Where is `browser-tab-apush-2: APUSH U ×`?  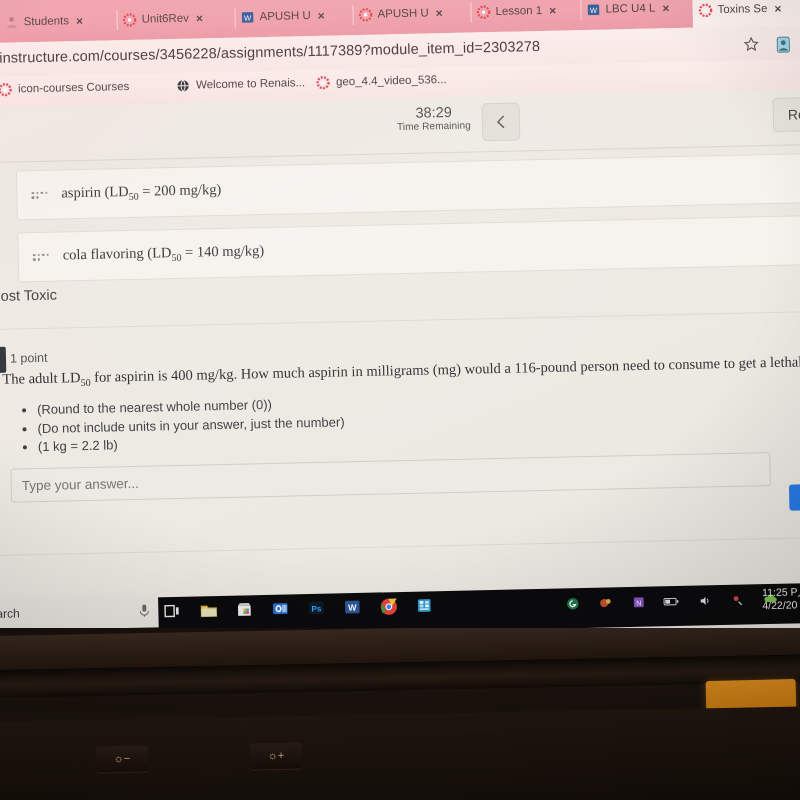 browser-tab-apush-2: APUSH U × is located at coordinates (412, 17).